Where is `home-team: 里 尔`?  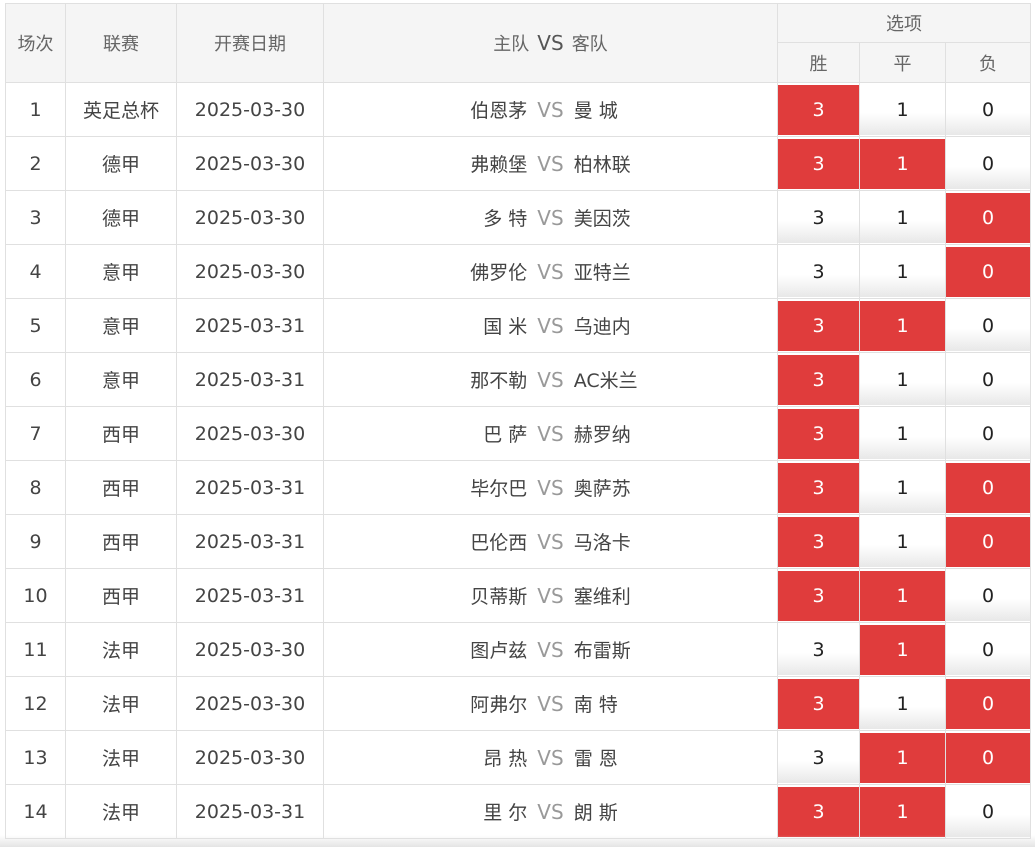 home-team: 里 尔 is located at coordinates (505, 813).